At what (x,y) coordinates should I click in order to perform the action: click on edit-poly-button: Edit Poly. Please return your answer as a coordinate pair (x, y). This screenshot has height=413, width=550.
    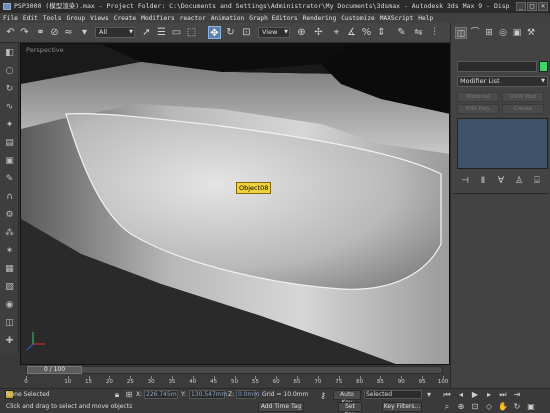
    Looking at the image, I should click on (478, 109).